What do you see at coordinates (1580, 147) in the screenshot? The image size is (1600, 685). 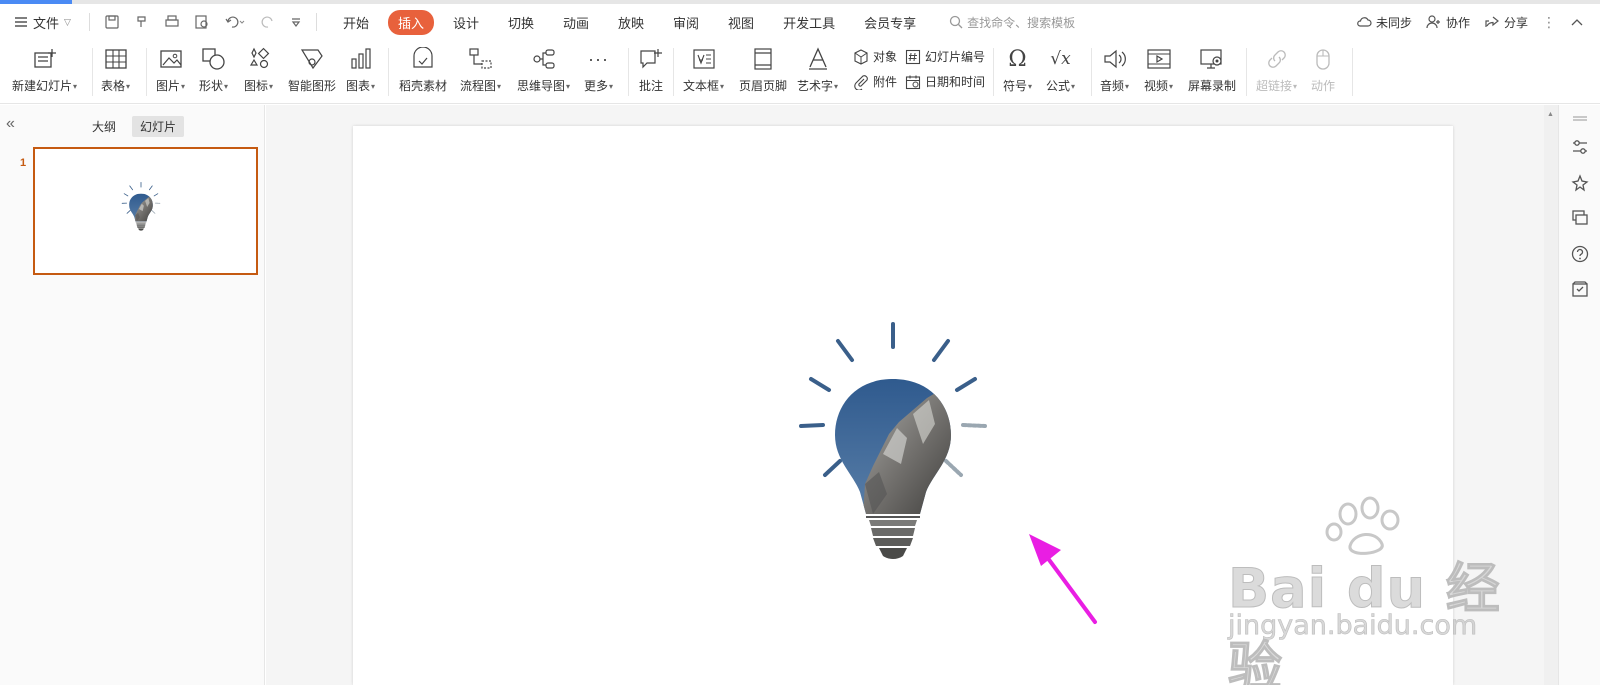 I see `properties-icon` at bounding box center [1580, 147].